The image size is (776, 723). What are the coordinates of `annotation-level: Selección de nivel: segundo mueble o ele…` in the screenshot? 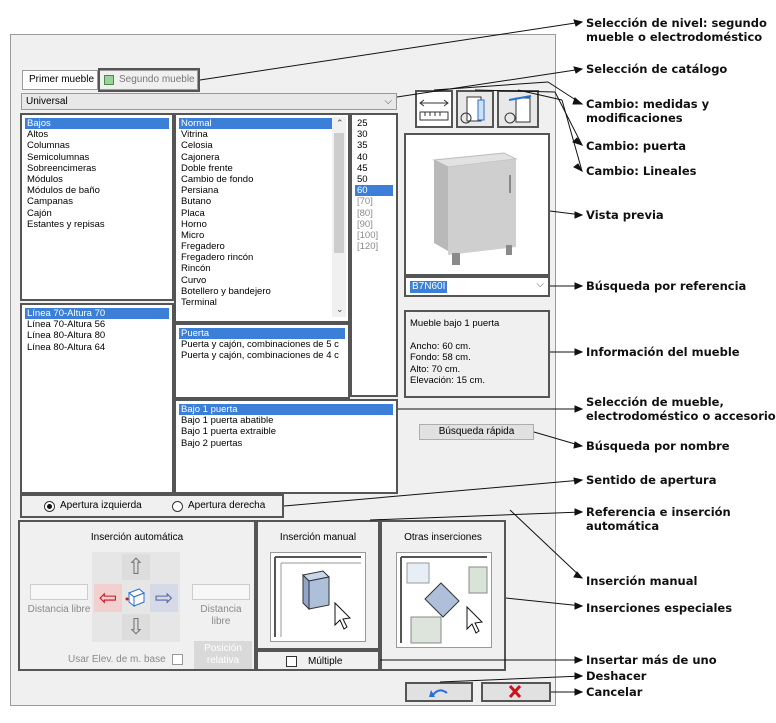 It's located at (676, 30).